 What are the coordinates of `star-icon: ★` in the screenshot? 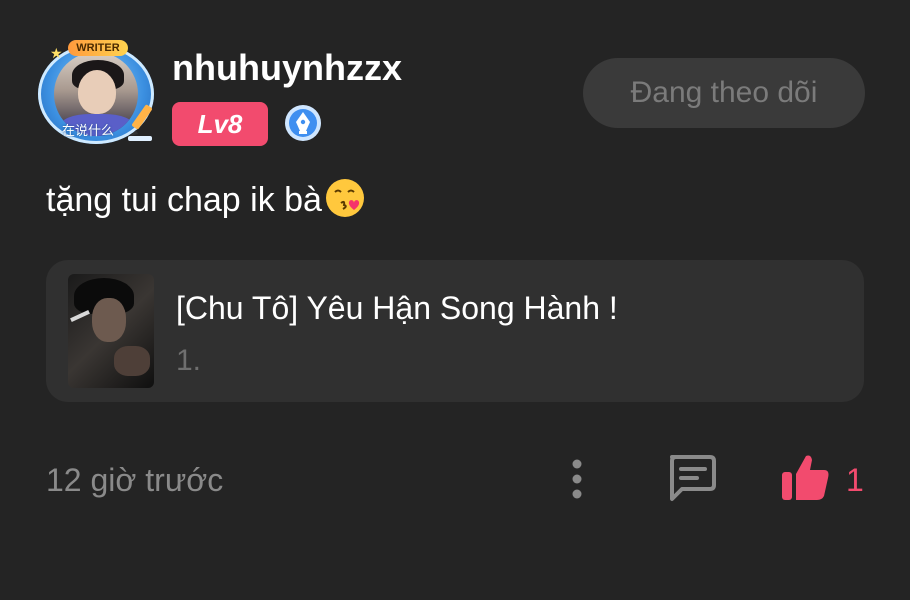 It's located at (56, 54).